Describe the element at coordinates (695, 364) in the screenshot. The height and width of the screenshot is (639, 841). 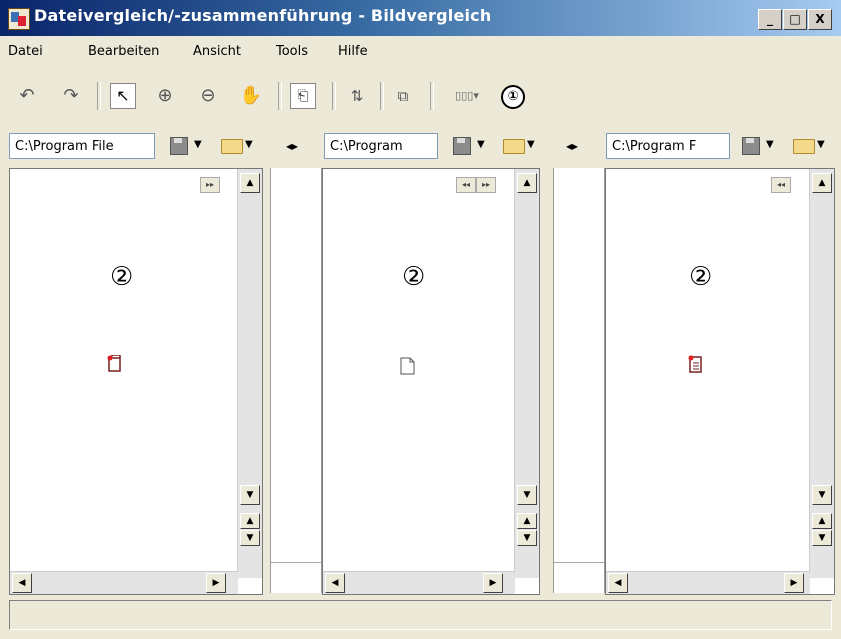
I see `changed-image-icon` at that location.